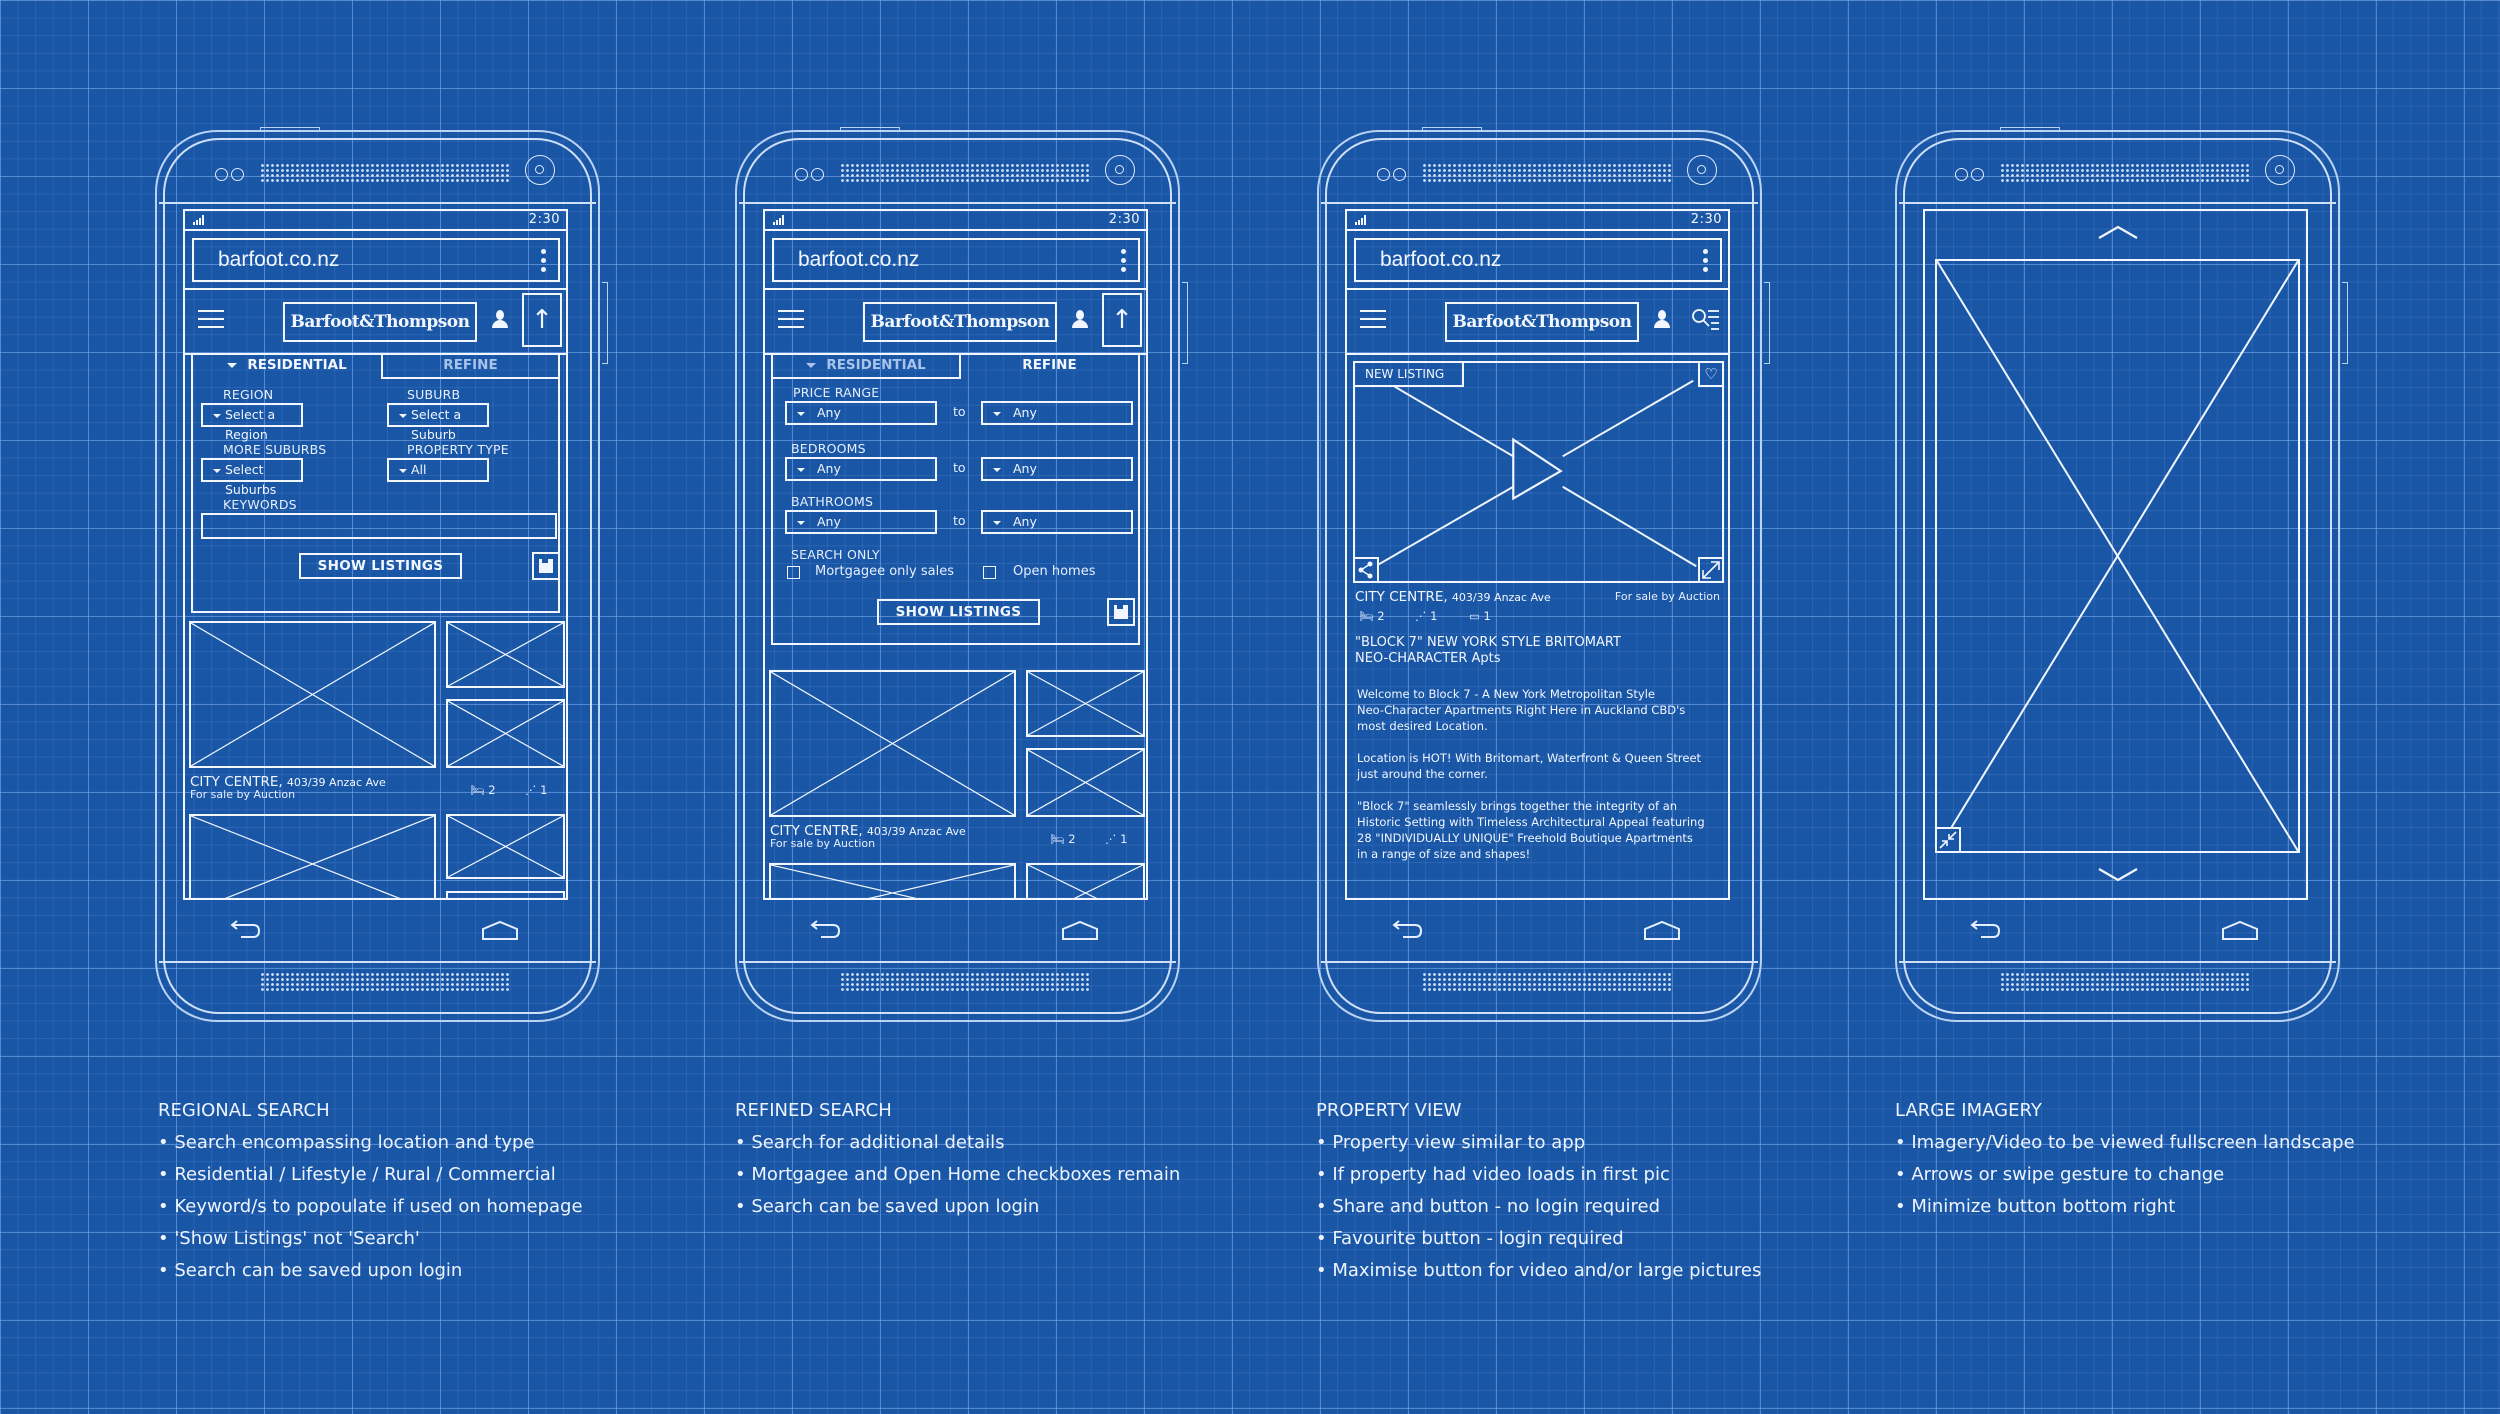 This screenshot has height=1414, width=2500. Describe the element at coordinates (252, 422) in the screenshot. I see `region-select: Select a Region` at that location.